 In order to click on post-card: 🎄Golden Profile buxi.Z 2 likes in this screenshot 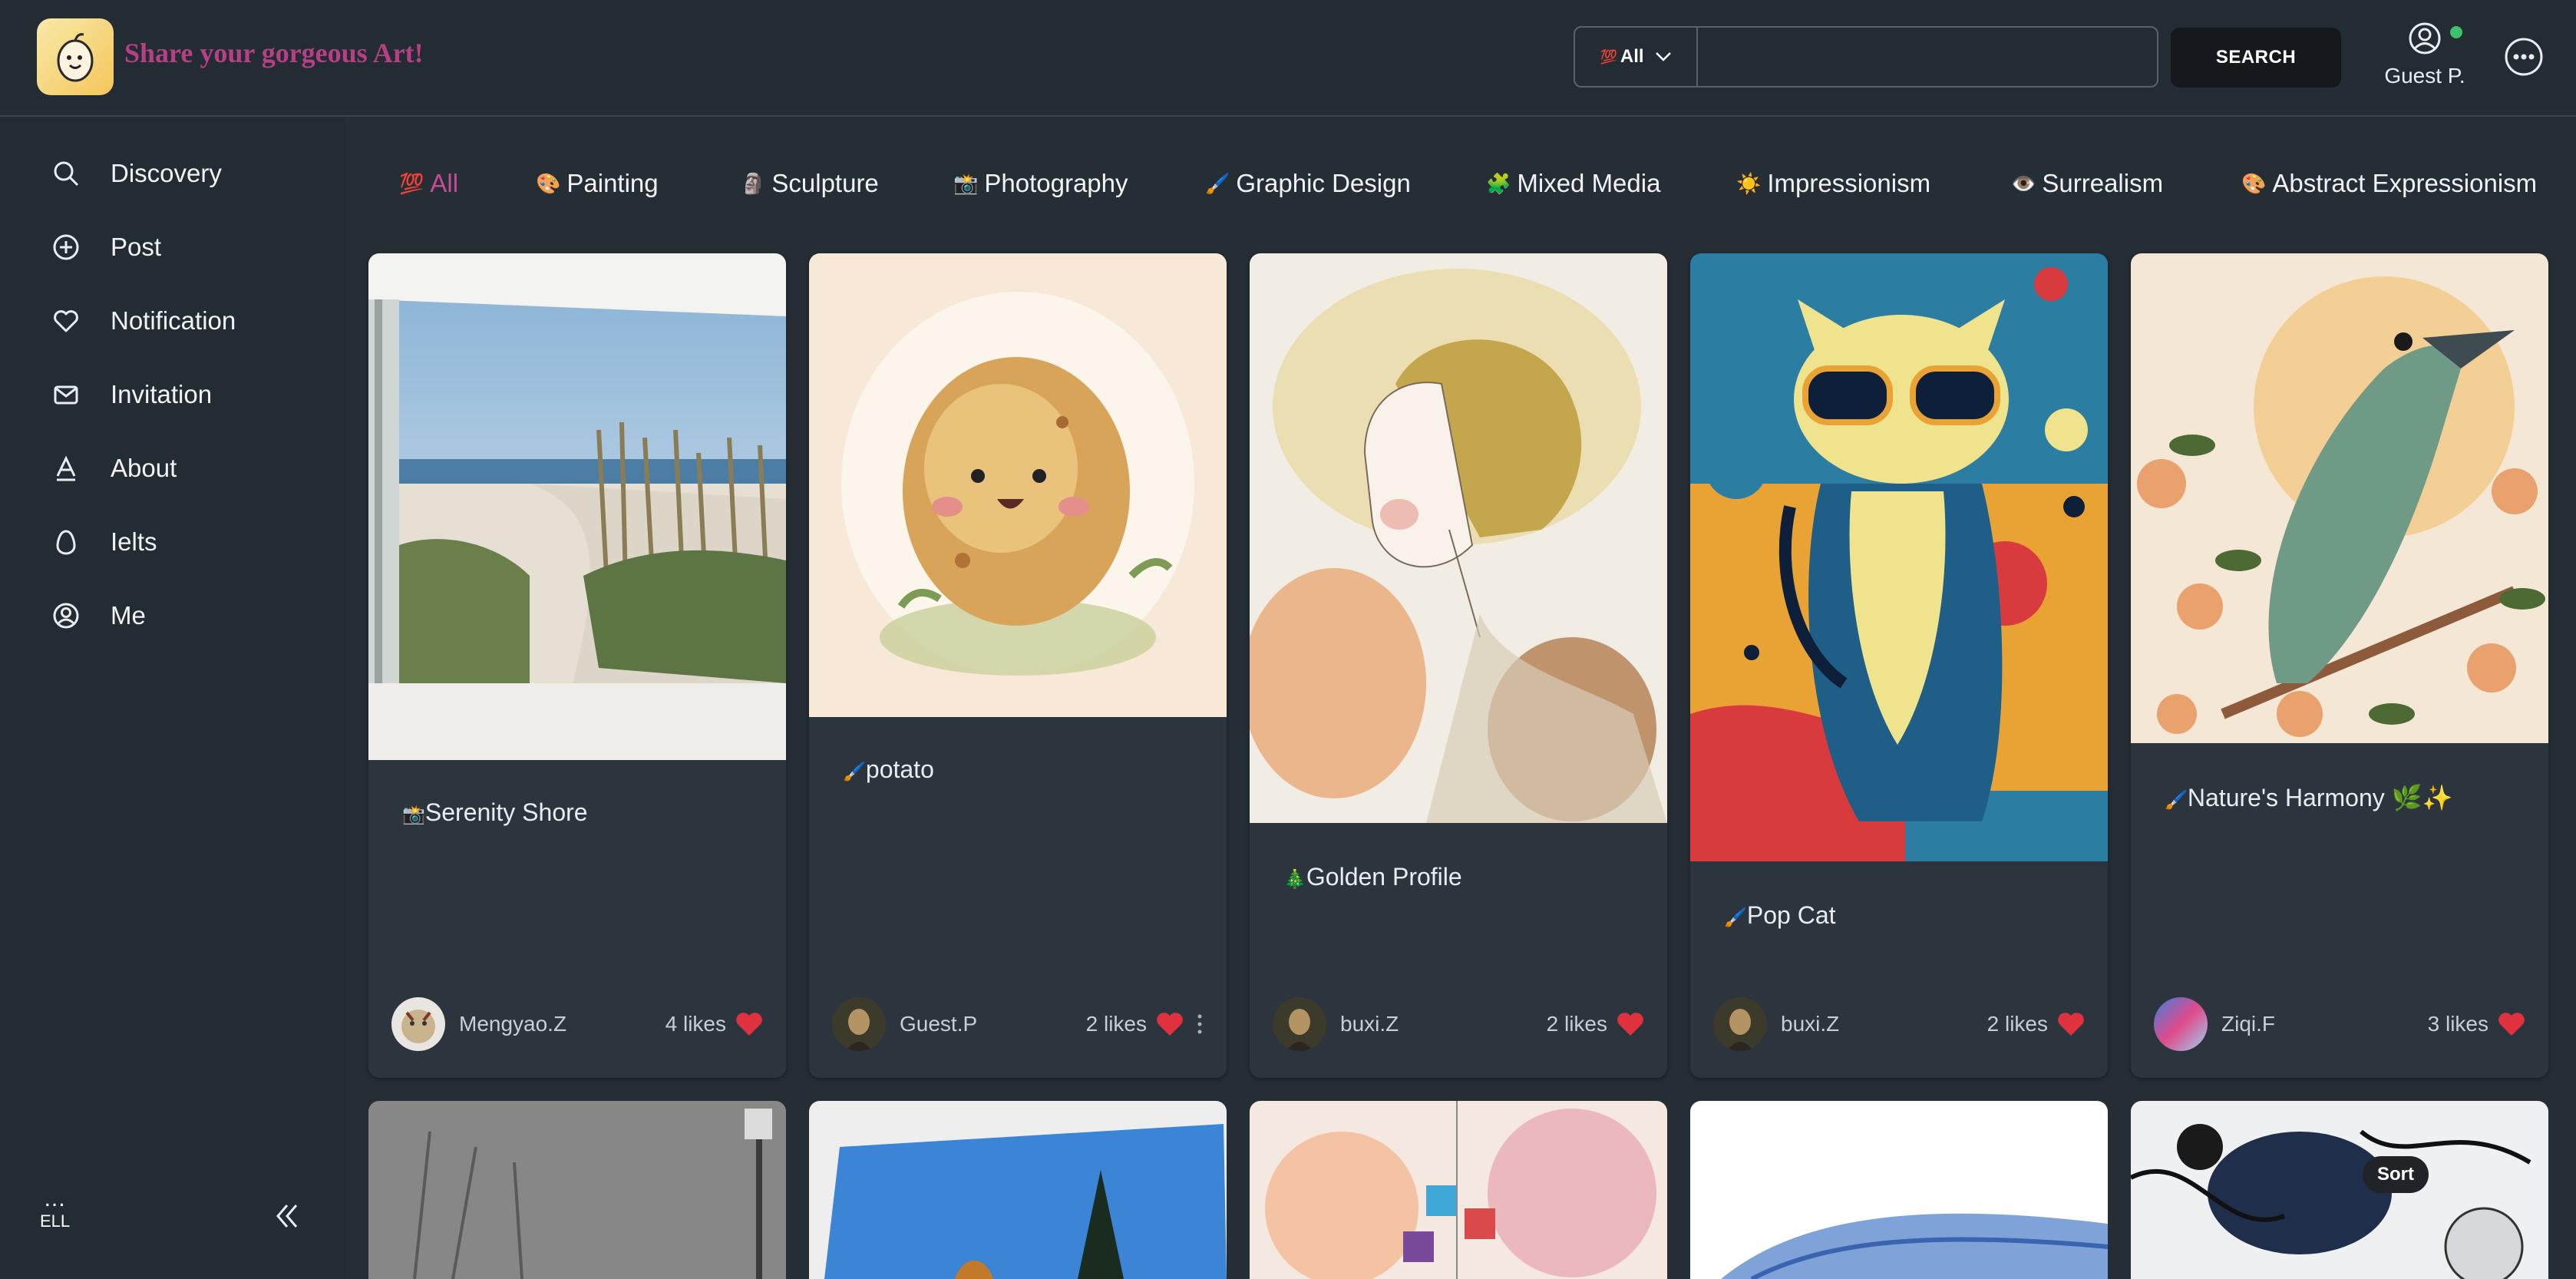, I will do `click(1458, 665)`.